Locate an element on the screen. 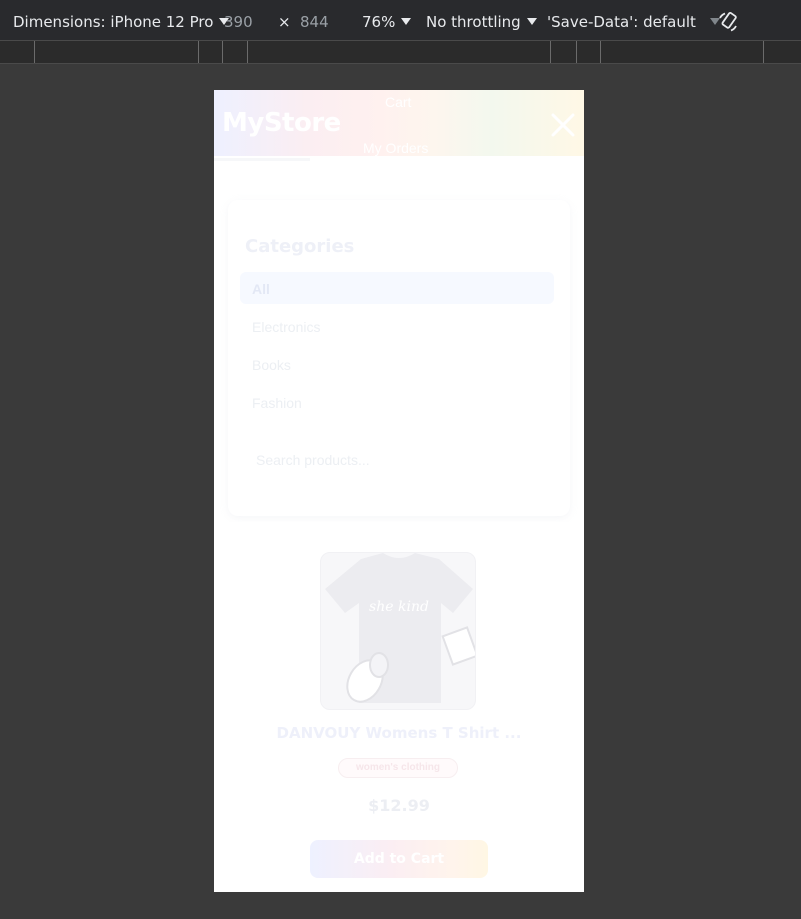 This screenshot has width=801, height=919. category-item-fashion: Fashion is located at coordinates (397, 402).